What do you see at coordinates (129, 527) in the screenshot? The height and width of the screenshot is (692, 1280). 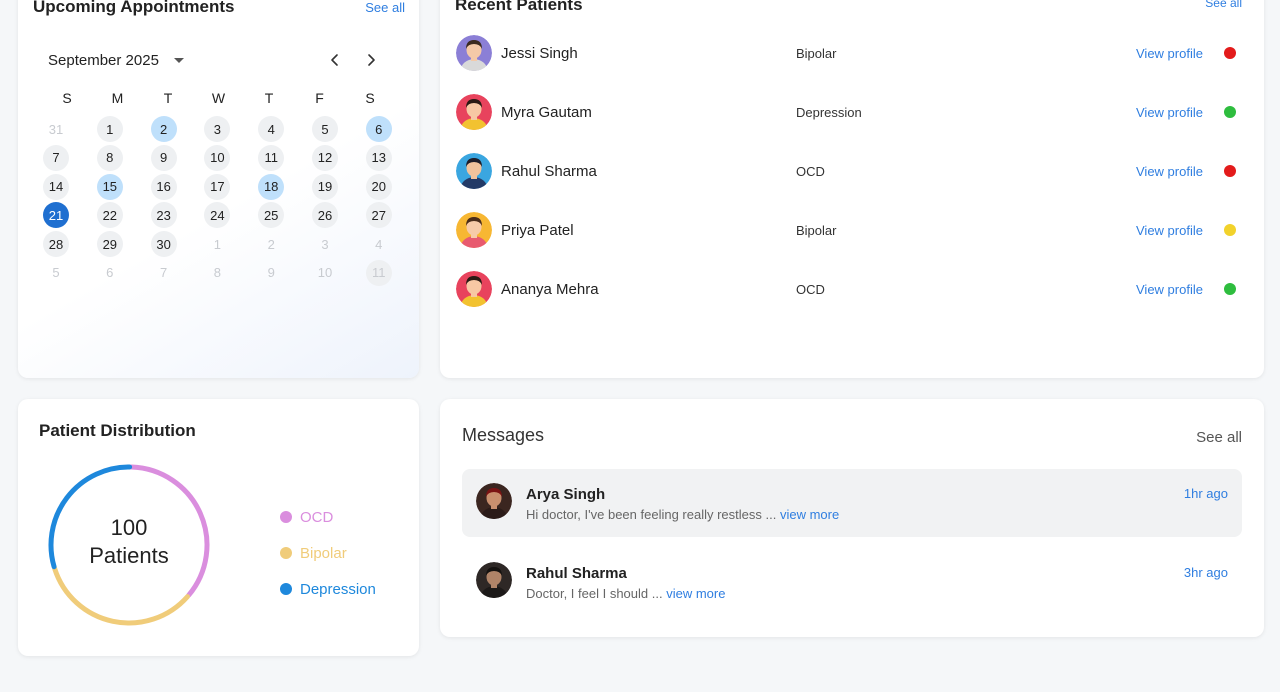 I see `donut-center-value: 100` at bounding box center [129, 527].